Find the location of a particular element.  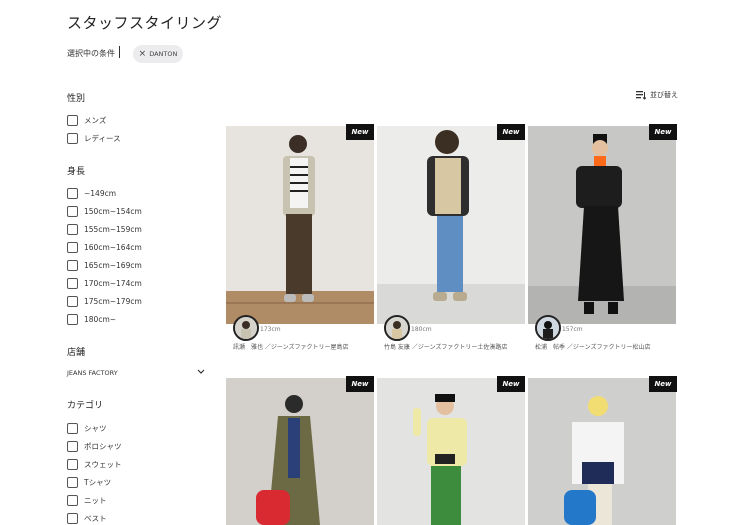

filter-height-option: ~149cm is located at coordinates (91, 193).